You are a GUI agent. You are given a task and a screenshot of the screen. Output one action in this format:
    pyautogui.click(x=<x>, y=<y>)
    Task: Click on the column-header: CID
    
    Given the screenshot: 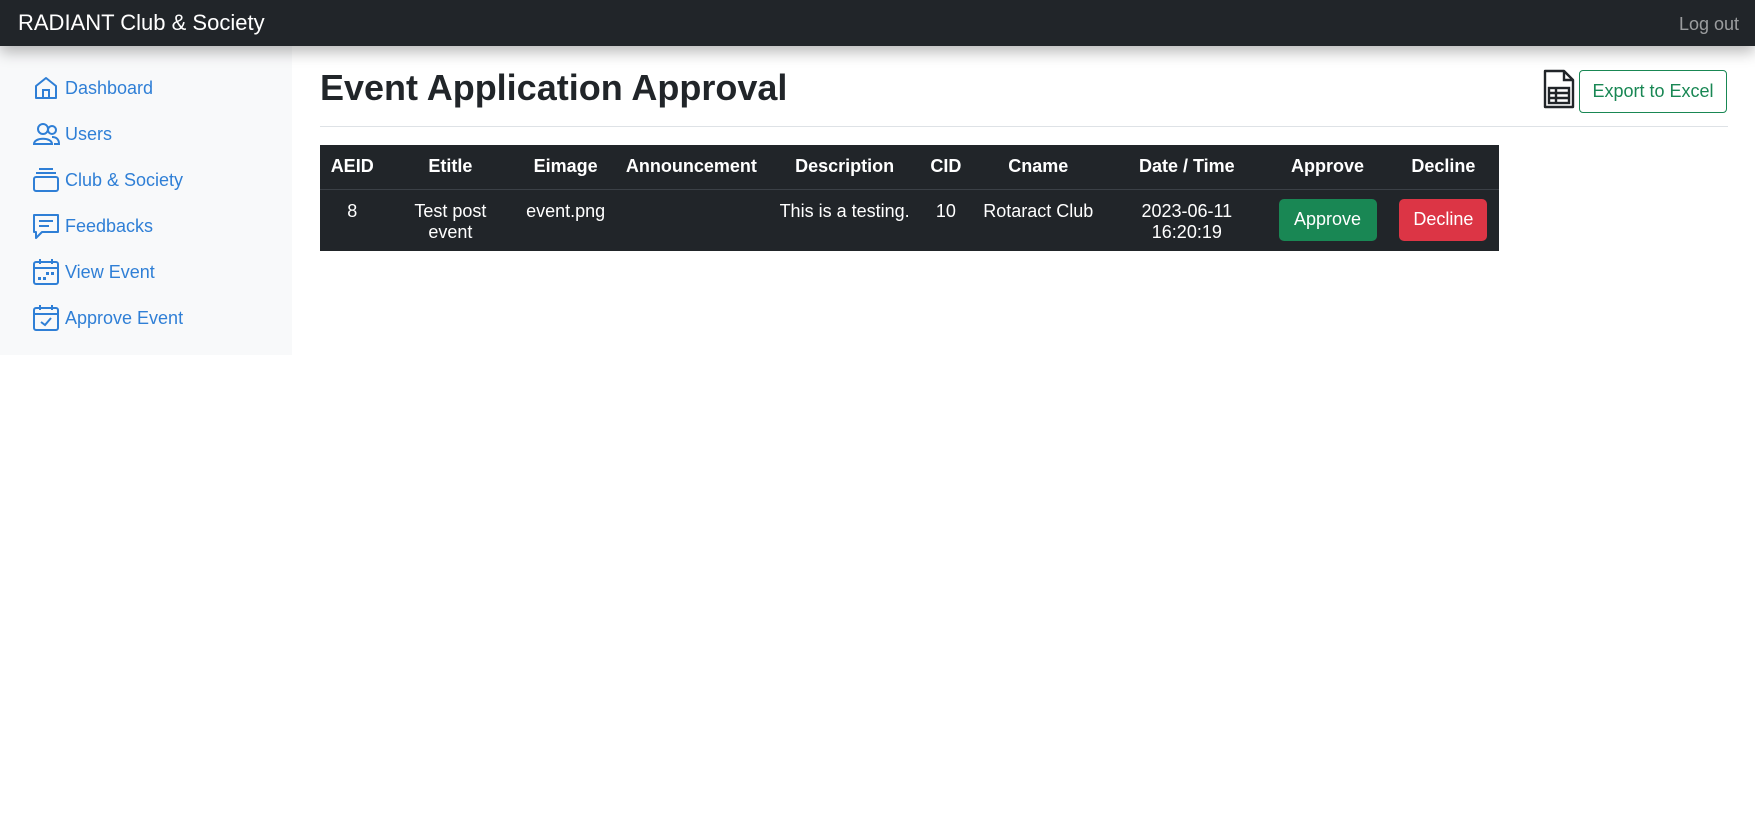 What is the action you would take?
    pyautogui.click(x=946, y=167)
    